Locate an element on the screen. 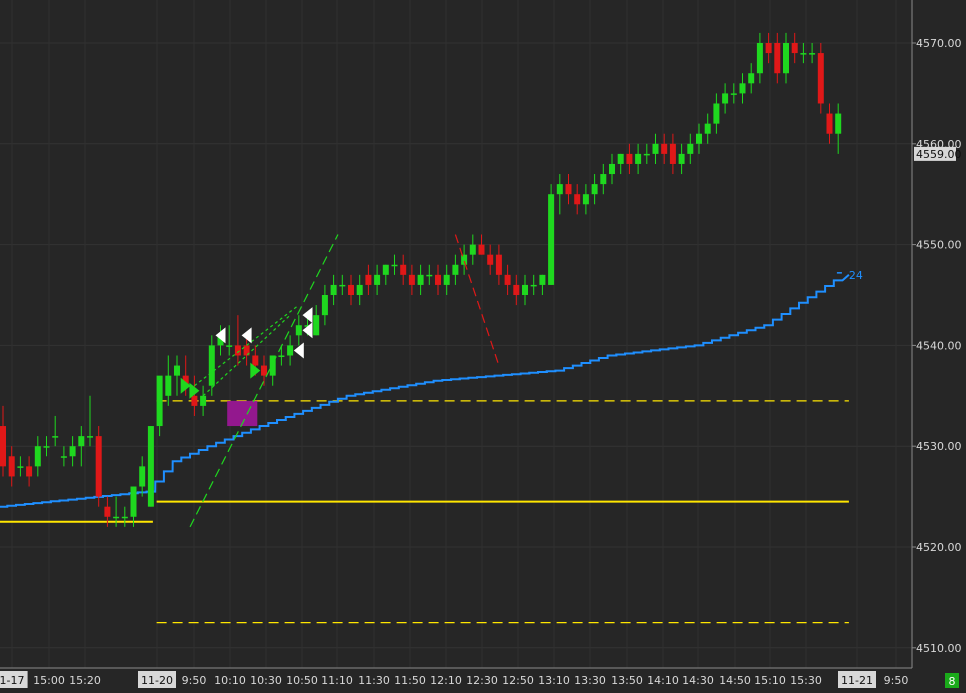 The width and height of the screenshot is (966, 693). status-badge-text: 8 is located at coordinates (952, 681).